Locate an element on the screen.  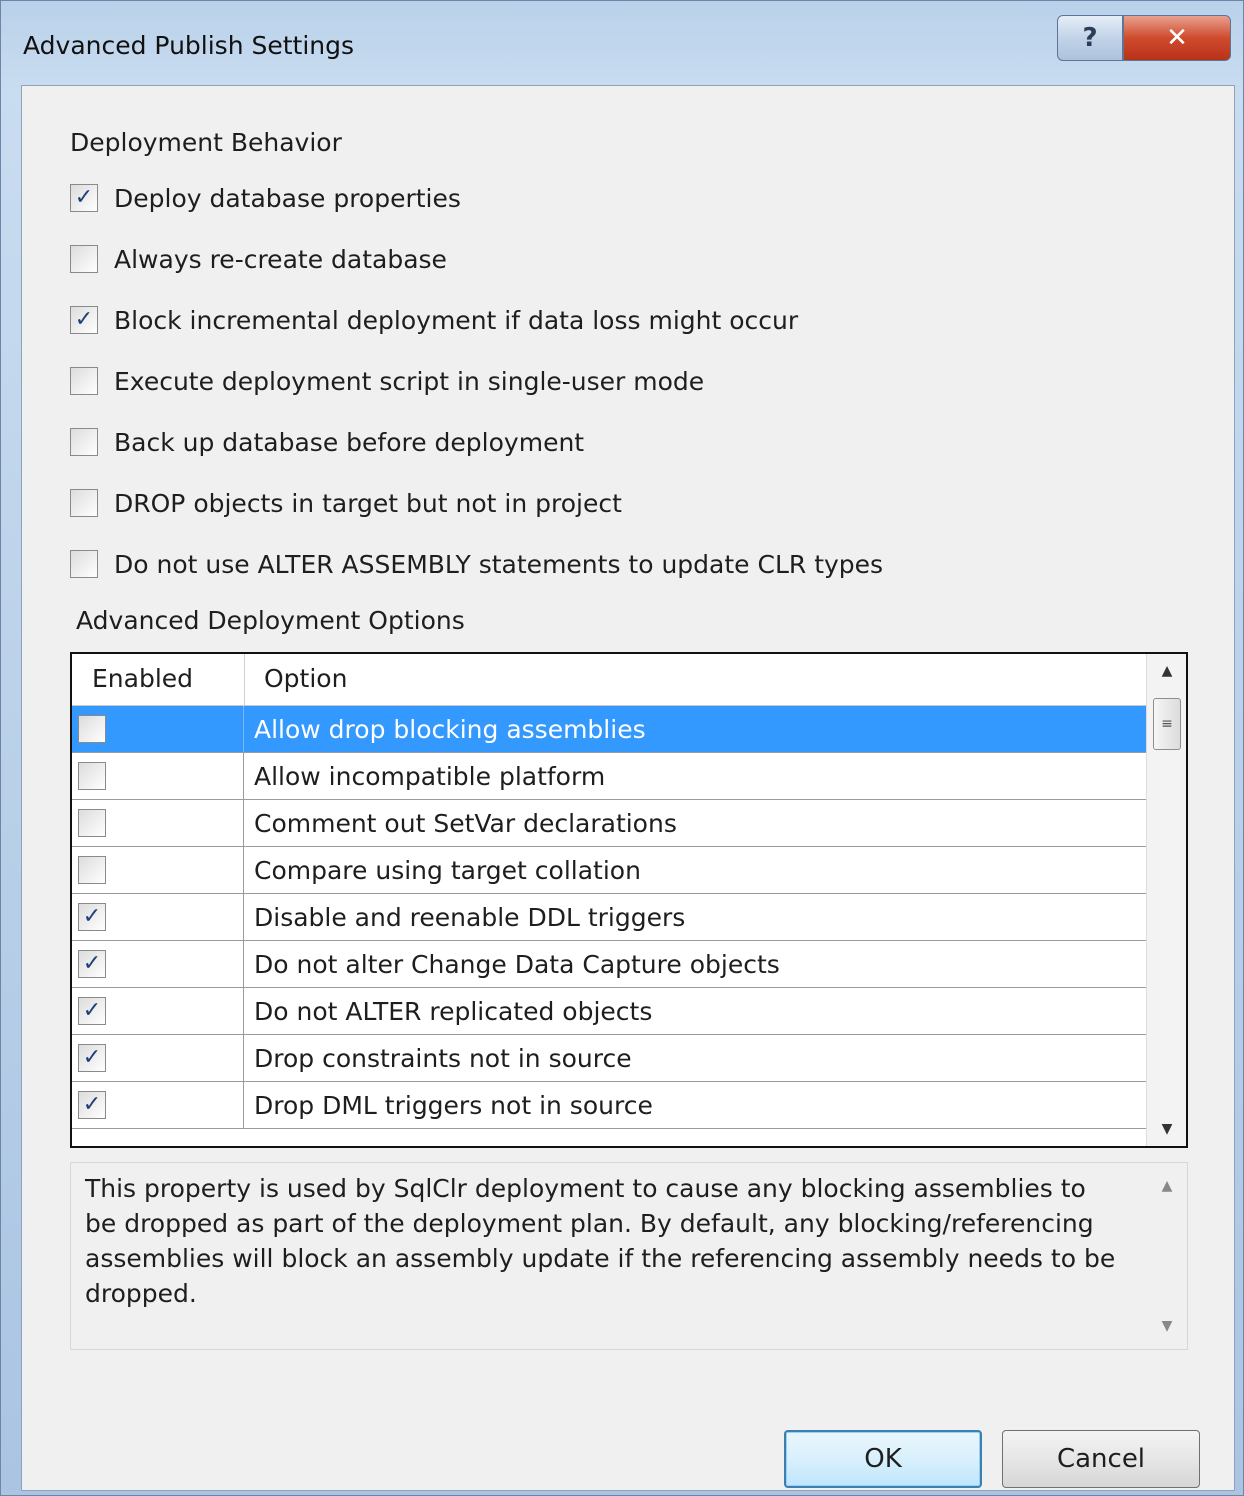
close-icon: ✕ is located at coordinates (1177, 38).